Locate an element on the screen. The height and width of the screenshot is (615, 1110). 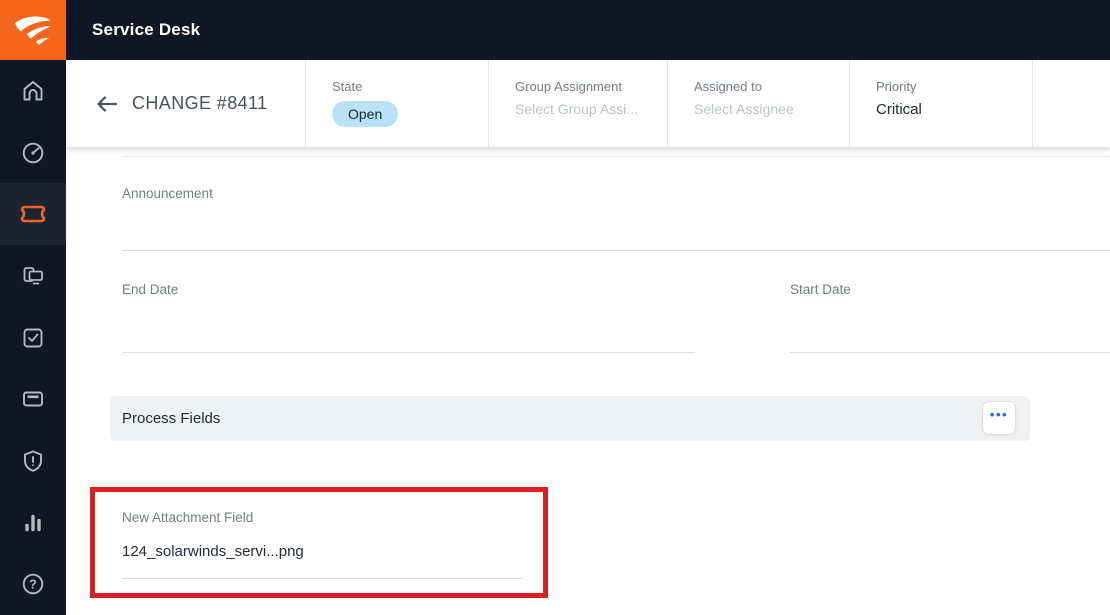
priority-value: Critical is located at coordinates (949, 109).